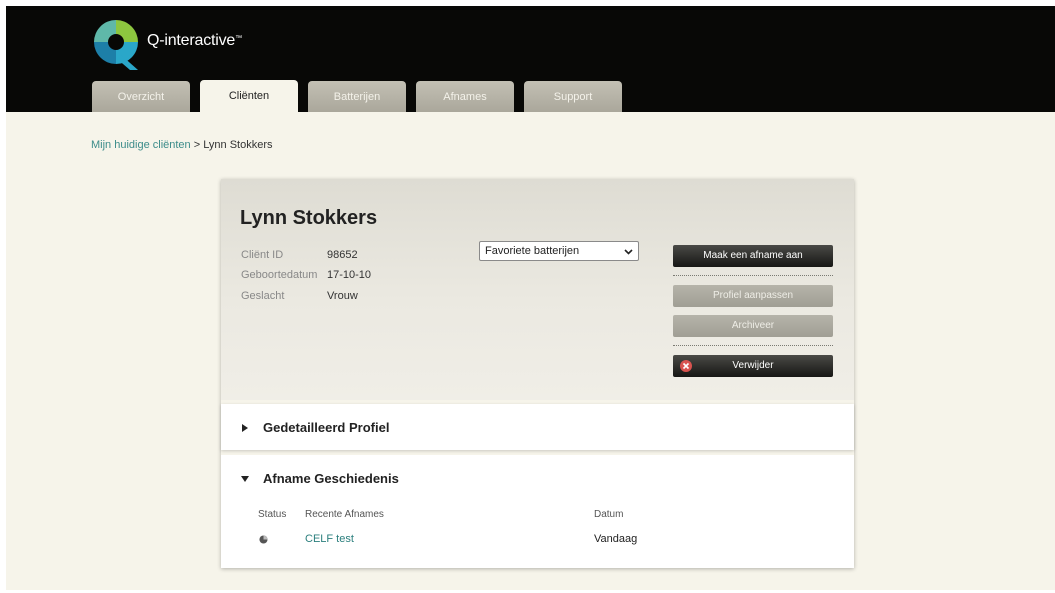 The image size is (1055, 593). What do you see at coordinates (753, 296) in the screenshot?
I see `edit-profile-button: Profiel aanpassen` at bounding box center [753, 296].